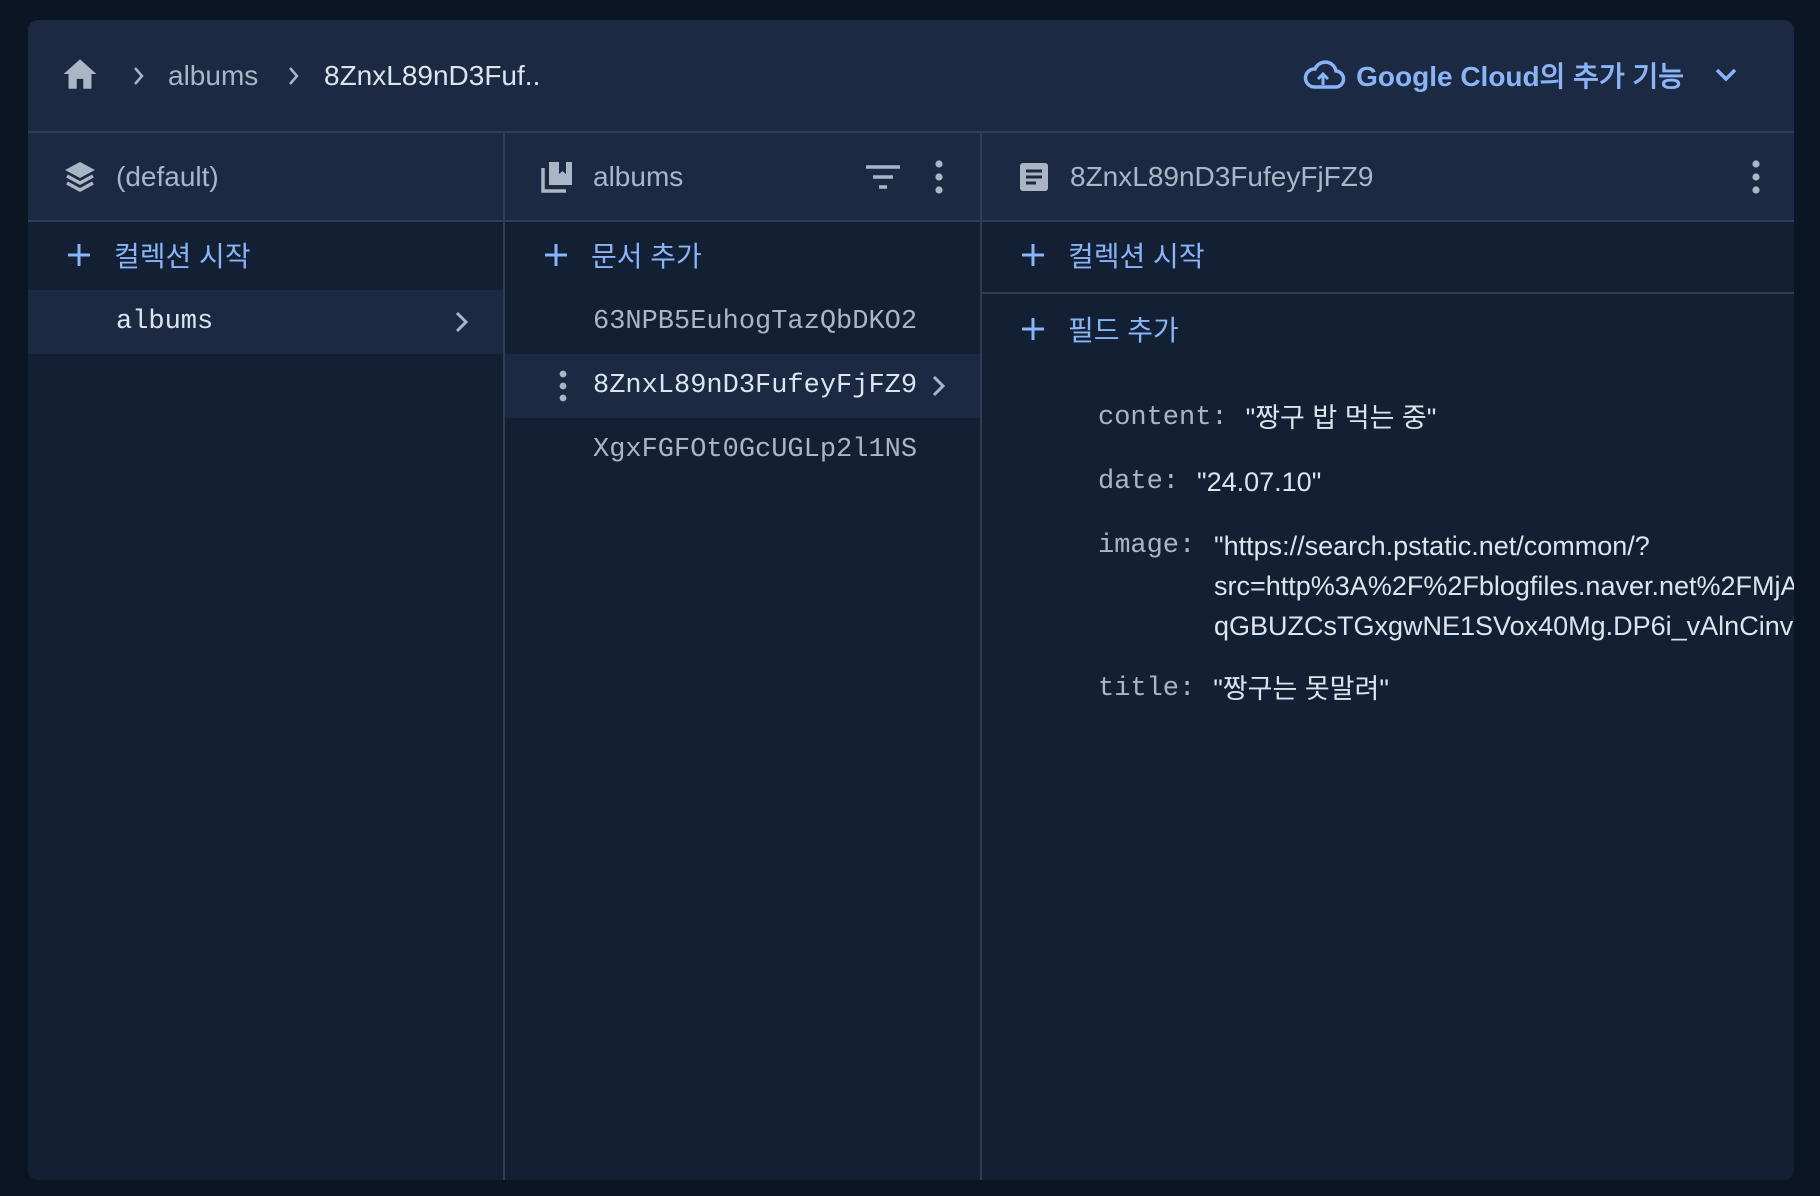  I want to click on collection-item-label: albums, so click(165, 322).